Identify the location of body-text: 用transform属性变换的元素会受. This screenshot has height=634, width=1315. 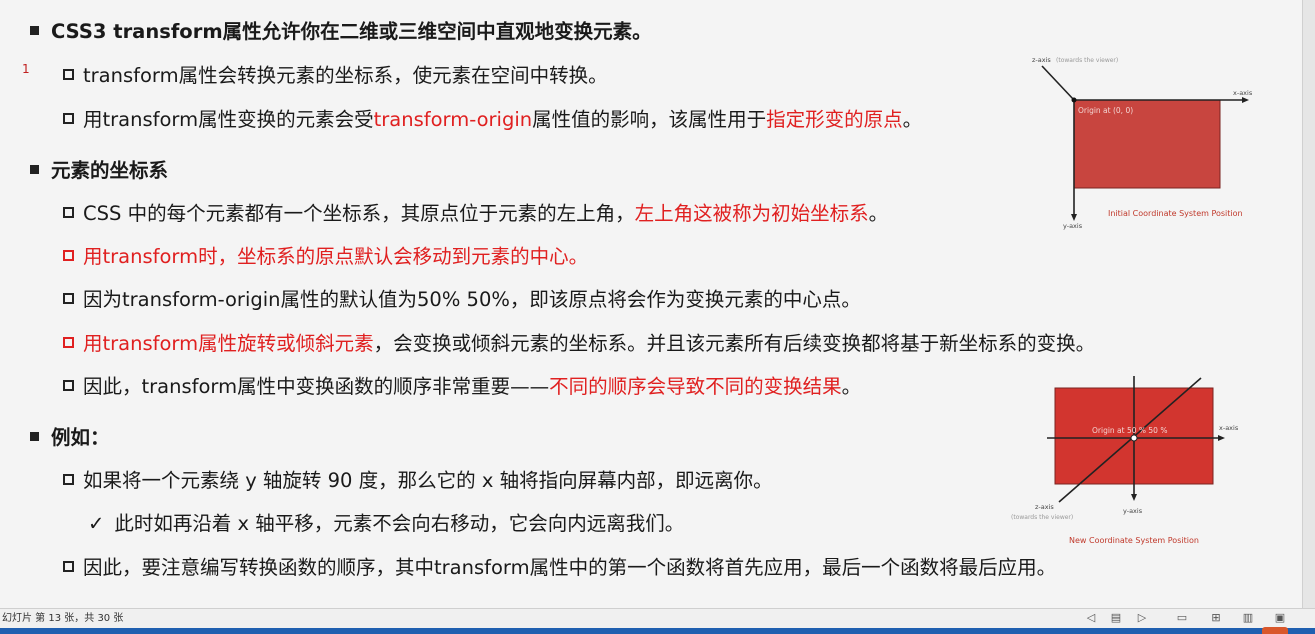
(228, 119).